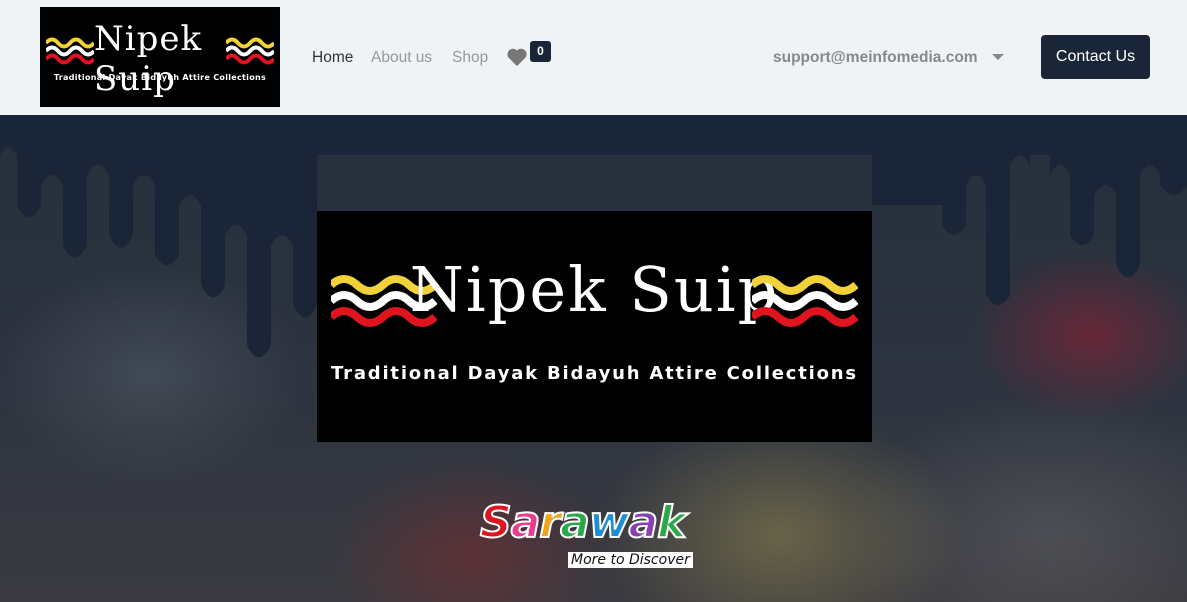 The image size is (1187, 602). I want to click on sarawak-tourism-logo: Sarawak More to Discover, so click(592, 534).